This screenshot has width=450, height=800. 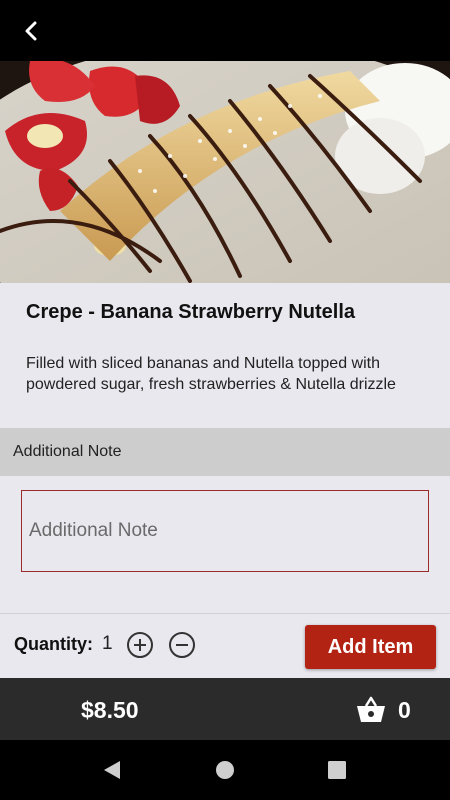 What do you see at coordinates (67, 451) in the screenshot?
I see `note-header-label: Additional Note` at bounding box center [67, 451].